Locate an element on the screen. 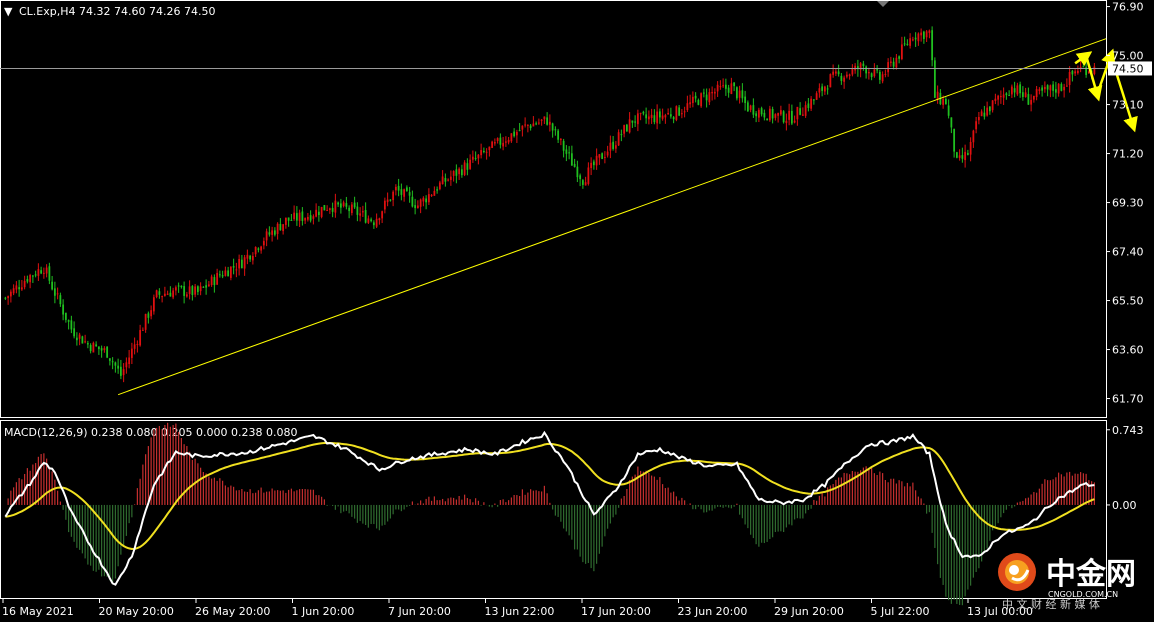 This screenshot has height=622, width=1154. price-tick-label: 71.20 is located at coordinates (1128, 154).